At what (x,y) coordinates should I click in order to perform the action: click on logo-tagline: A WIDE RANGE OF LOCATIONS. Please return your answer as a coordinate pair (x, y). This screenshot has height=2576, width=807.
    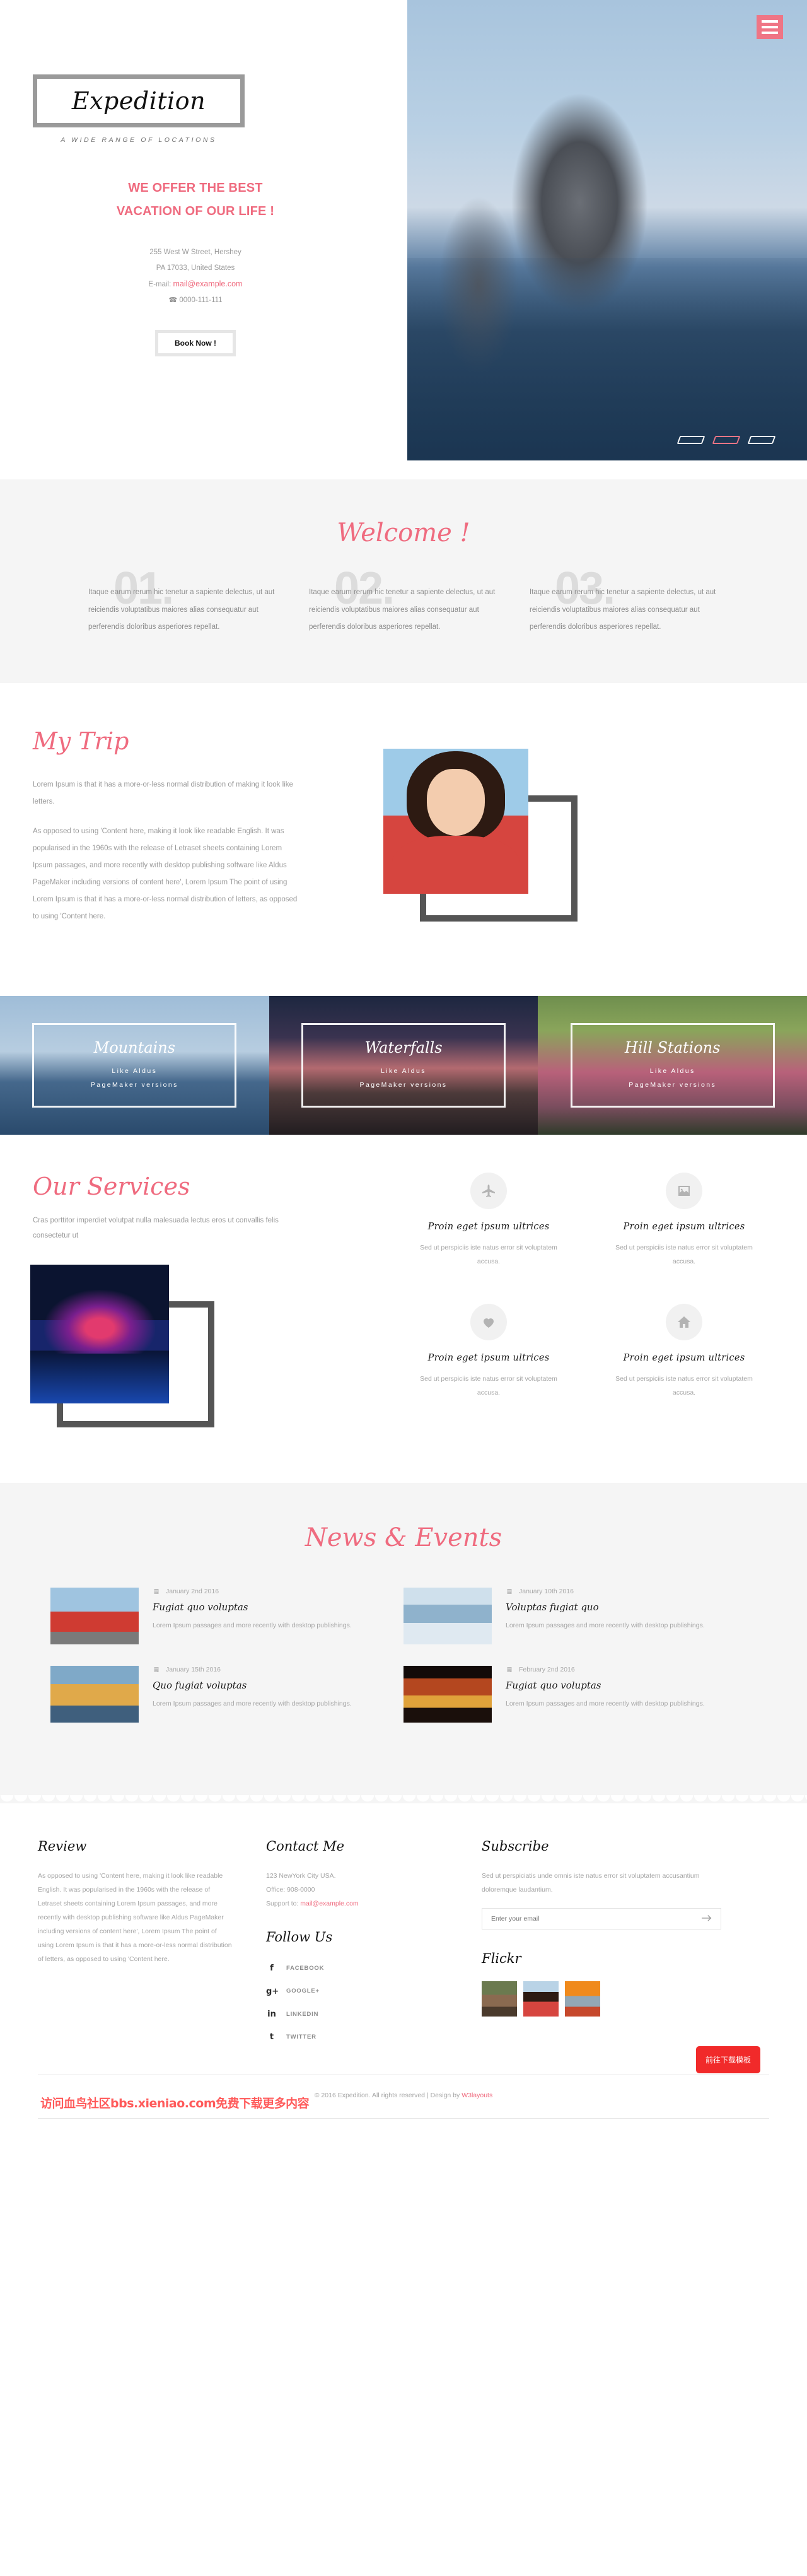
    Looking at the image, I should click on (139, 140).